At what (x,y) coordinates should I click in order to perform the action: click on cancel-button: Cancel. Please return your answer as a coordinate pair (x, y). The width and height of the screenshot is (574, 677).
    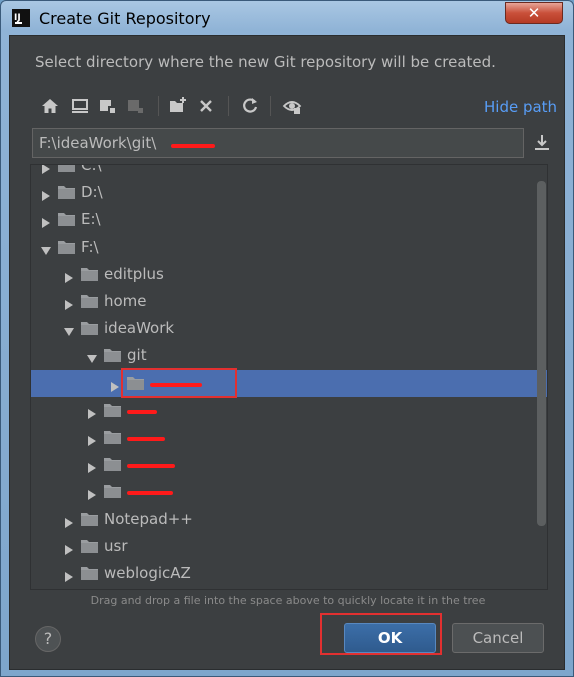
    Looking at the image, I should click on (498, 638).